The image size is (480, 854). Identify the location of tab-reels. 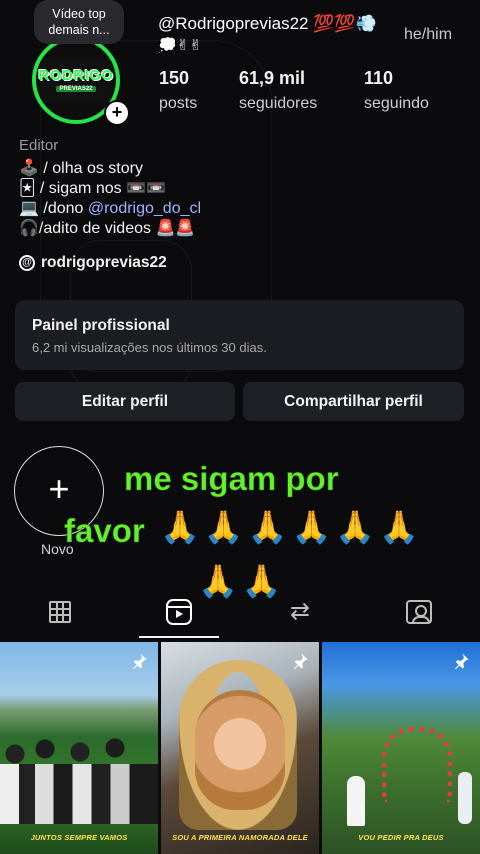
(179, 612).